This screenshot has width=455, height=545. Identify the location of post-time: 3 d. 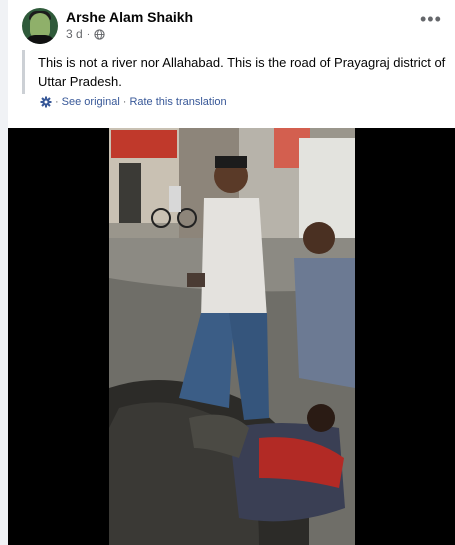
(74, 34).